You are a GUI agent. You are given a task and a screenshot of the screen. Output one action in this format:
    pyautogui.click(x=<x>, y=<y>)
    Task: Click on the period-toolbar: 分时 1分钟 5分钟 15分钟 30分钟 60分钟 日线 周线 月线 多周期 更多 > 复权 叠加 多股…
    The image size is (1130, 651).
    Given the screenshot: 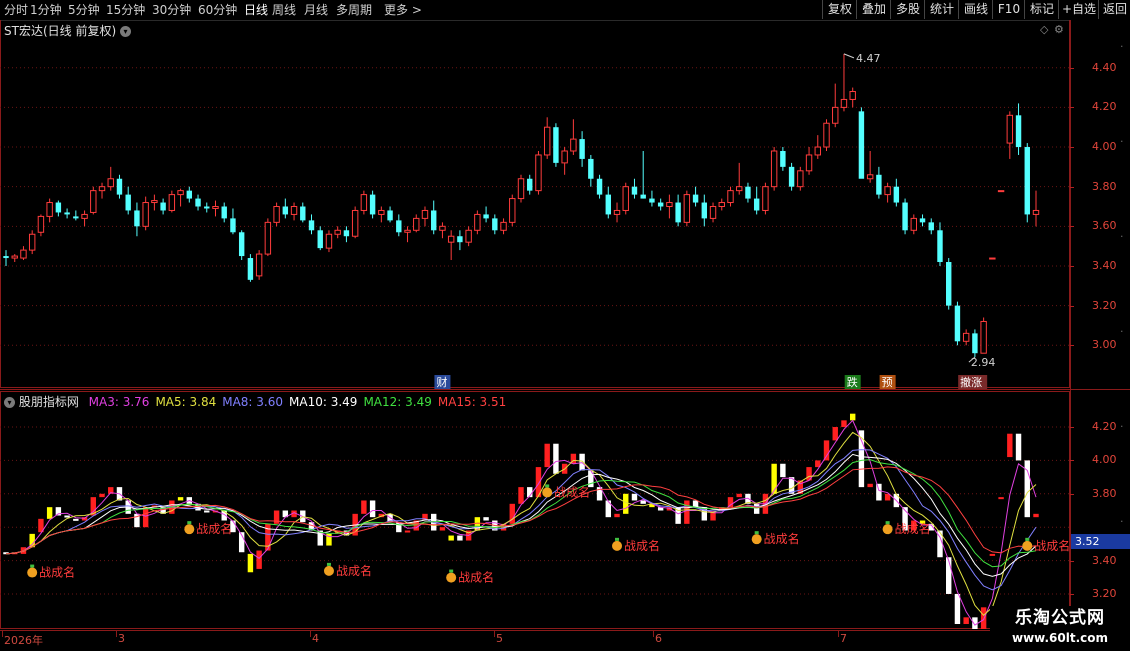 What is the action you would take?
    pyautogui.click(x=565, y=10)
    